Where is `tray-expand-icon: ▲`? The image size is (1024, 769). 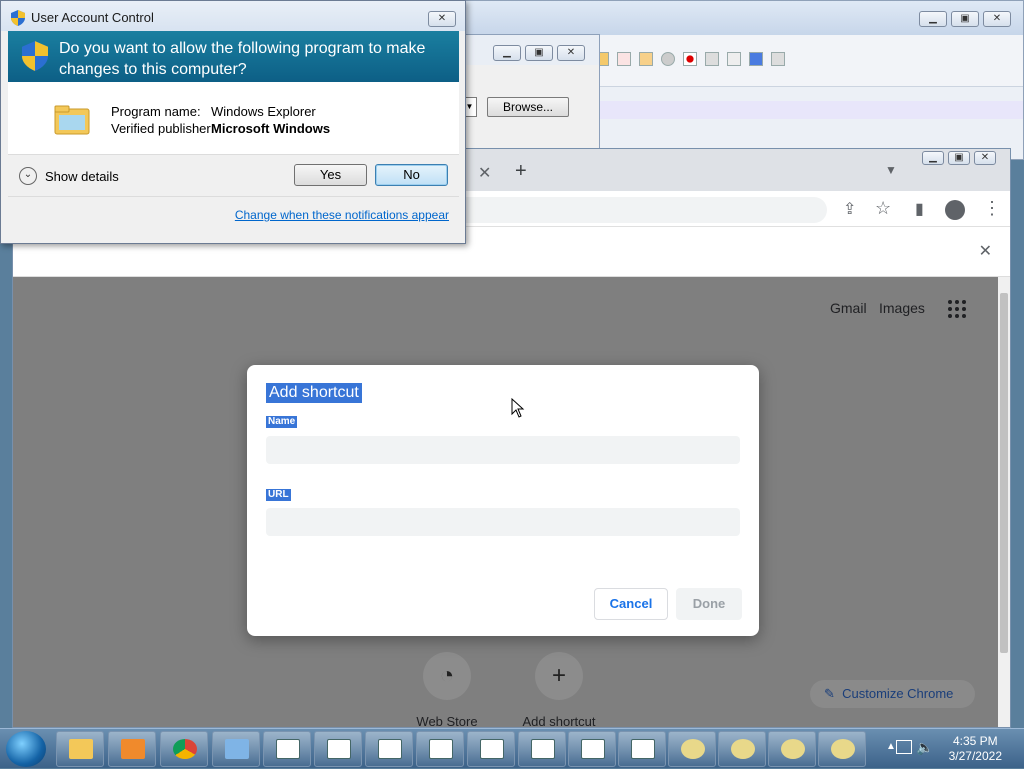 tray-expand-icon: ▲ is located at coordinates (891, 746).